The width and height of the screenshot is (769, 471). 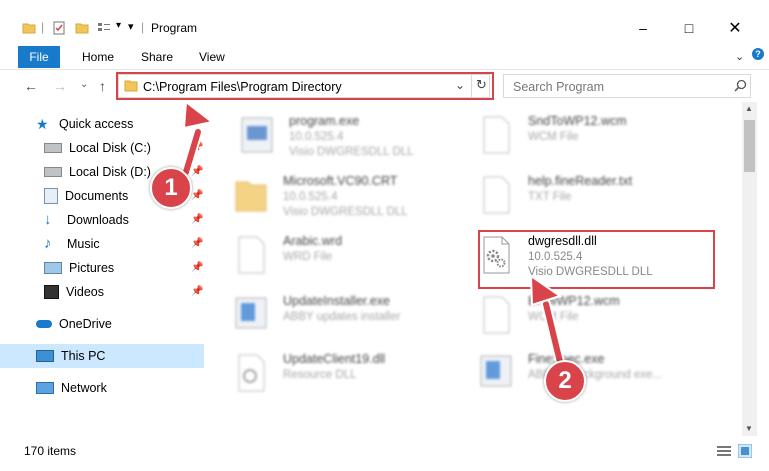 I want to click on tab-share: Share, so click(x=157, y=57).